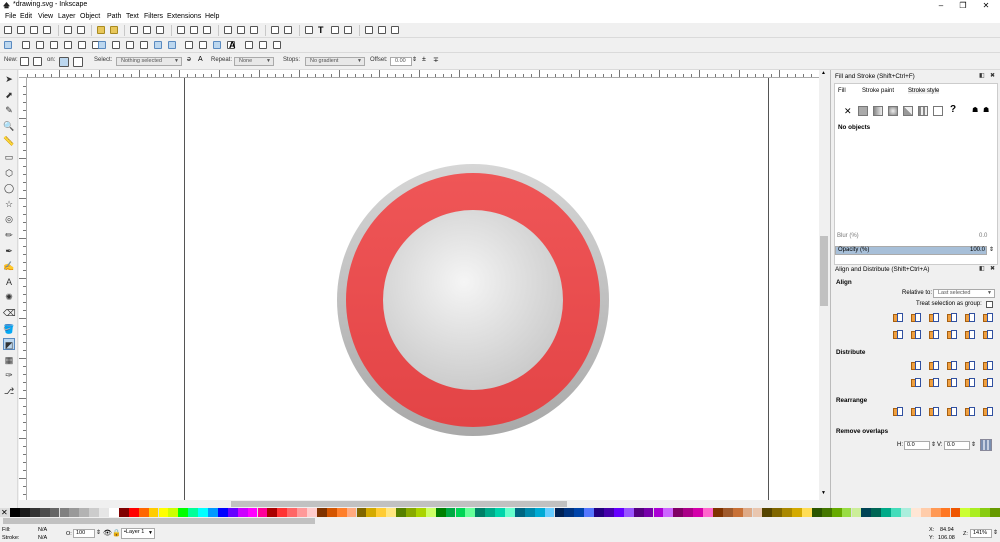 This screenshot has height=542, width=1000. What do you see at coordinates (915, 382) in the screenshot?
I see `distribute-6-icon` at bounding box center [915, 382].